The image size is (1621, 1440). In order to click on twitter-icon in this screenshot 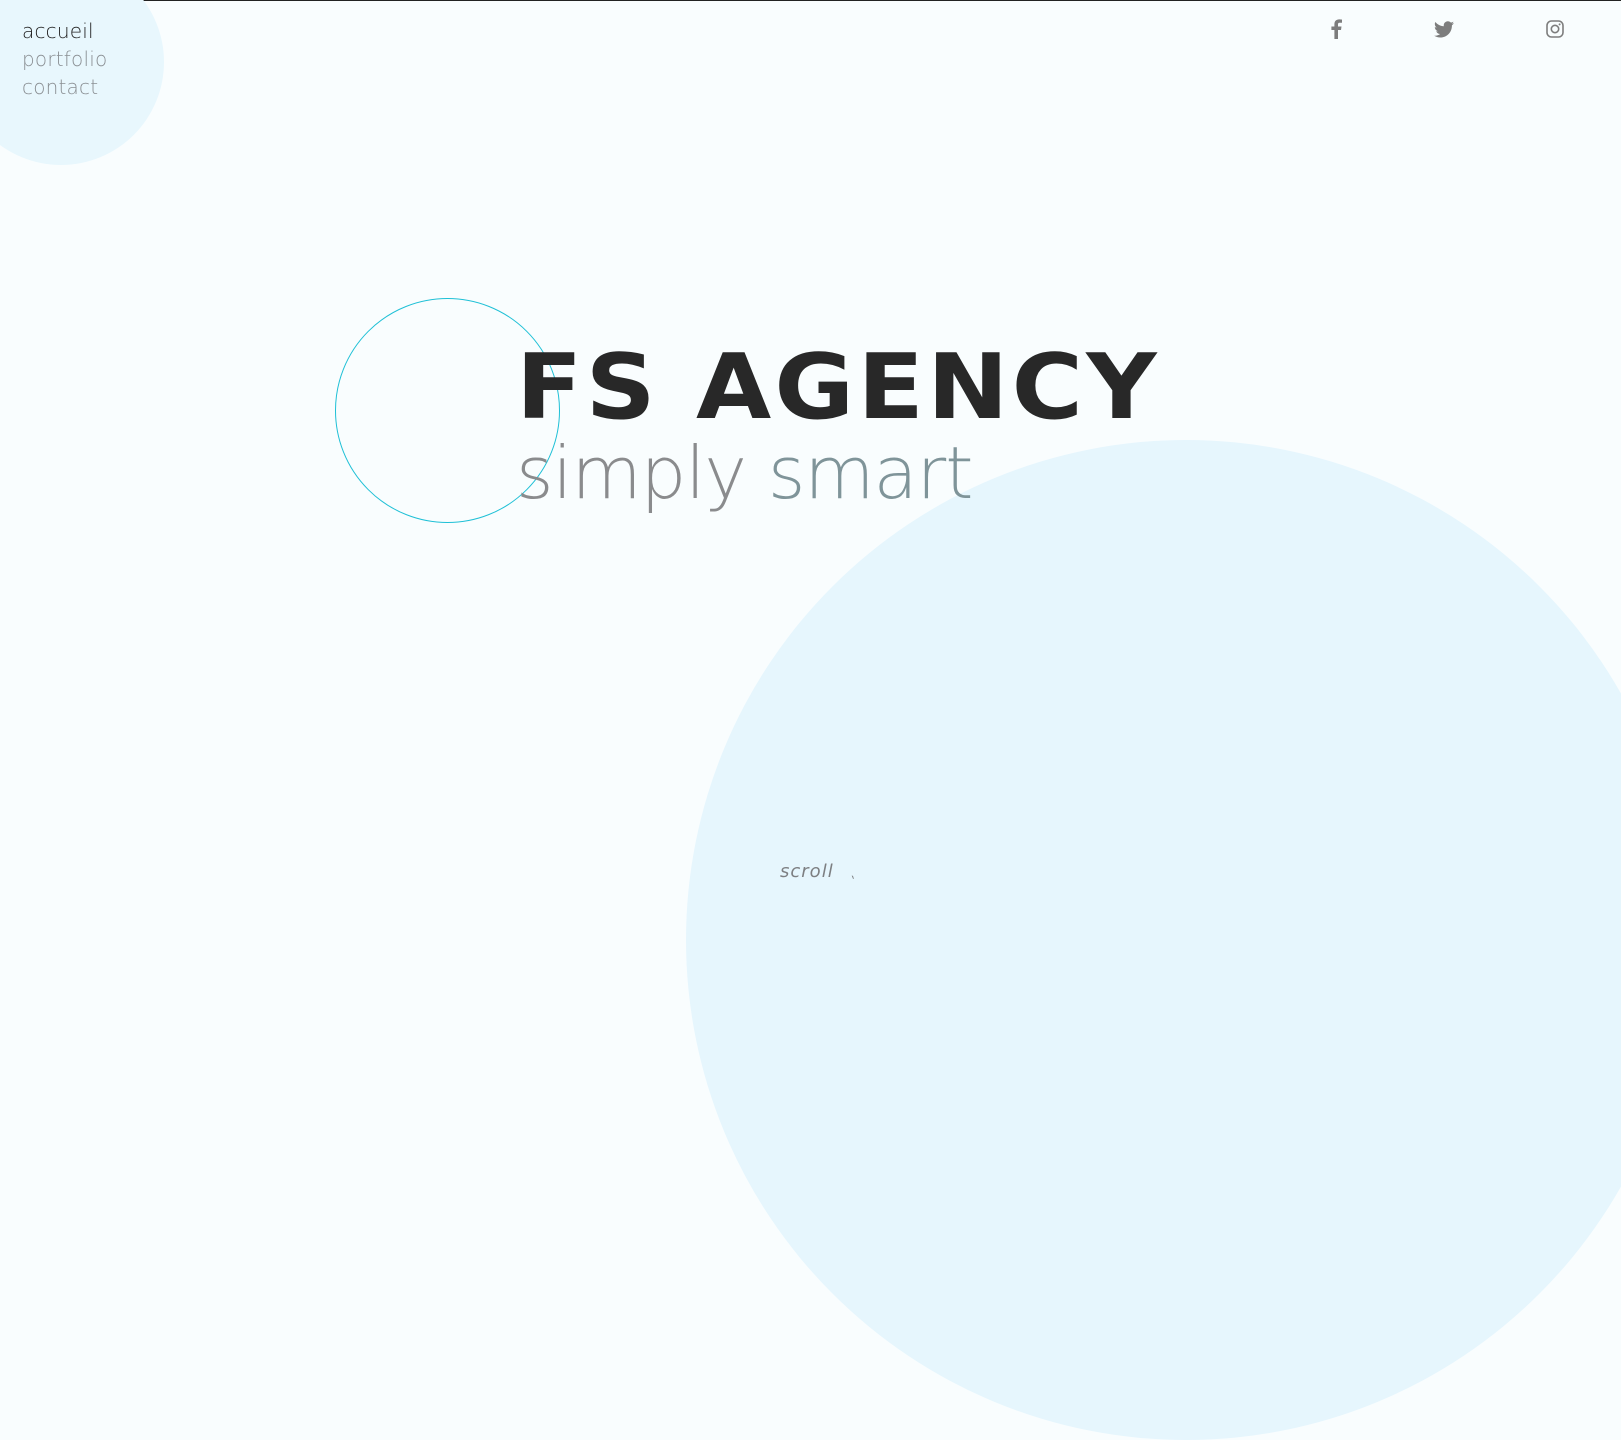, I will do `click(1444, 29)`.